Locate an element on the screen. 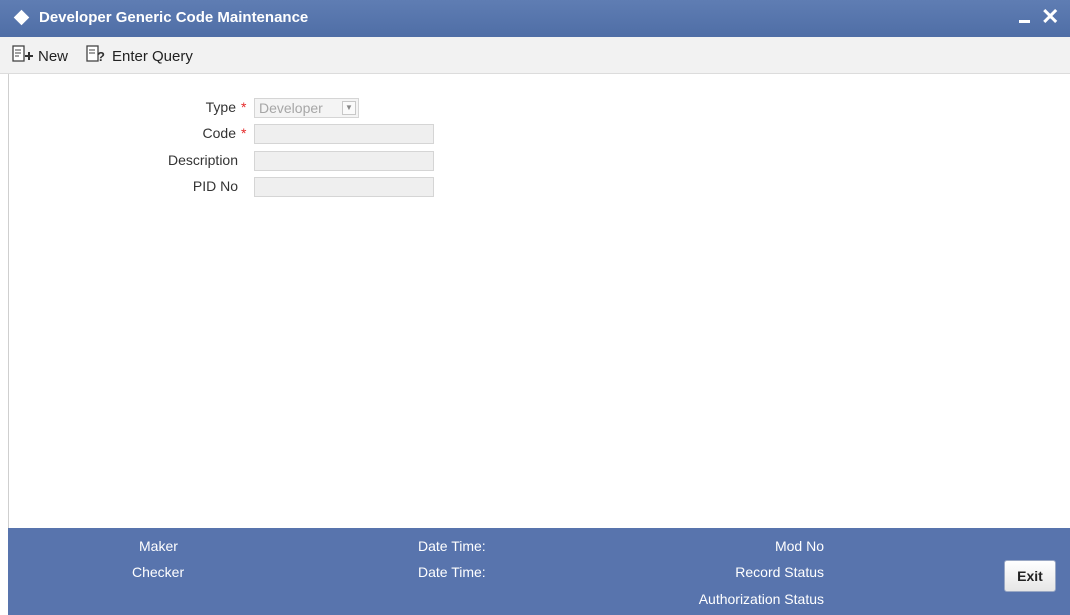 The height and width of the screenshot is (615, 1070). pid-no-field is located at coordinates (344, 187).